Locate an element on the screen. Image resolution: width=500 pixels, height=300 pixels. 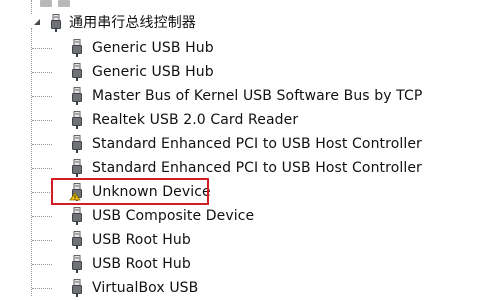
cut-off-previous-item is located at coordinates (100, 3).